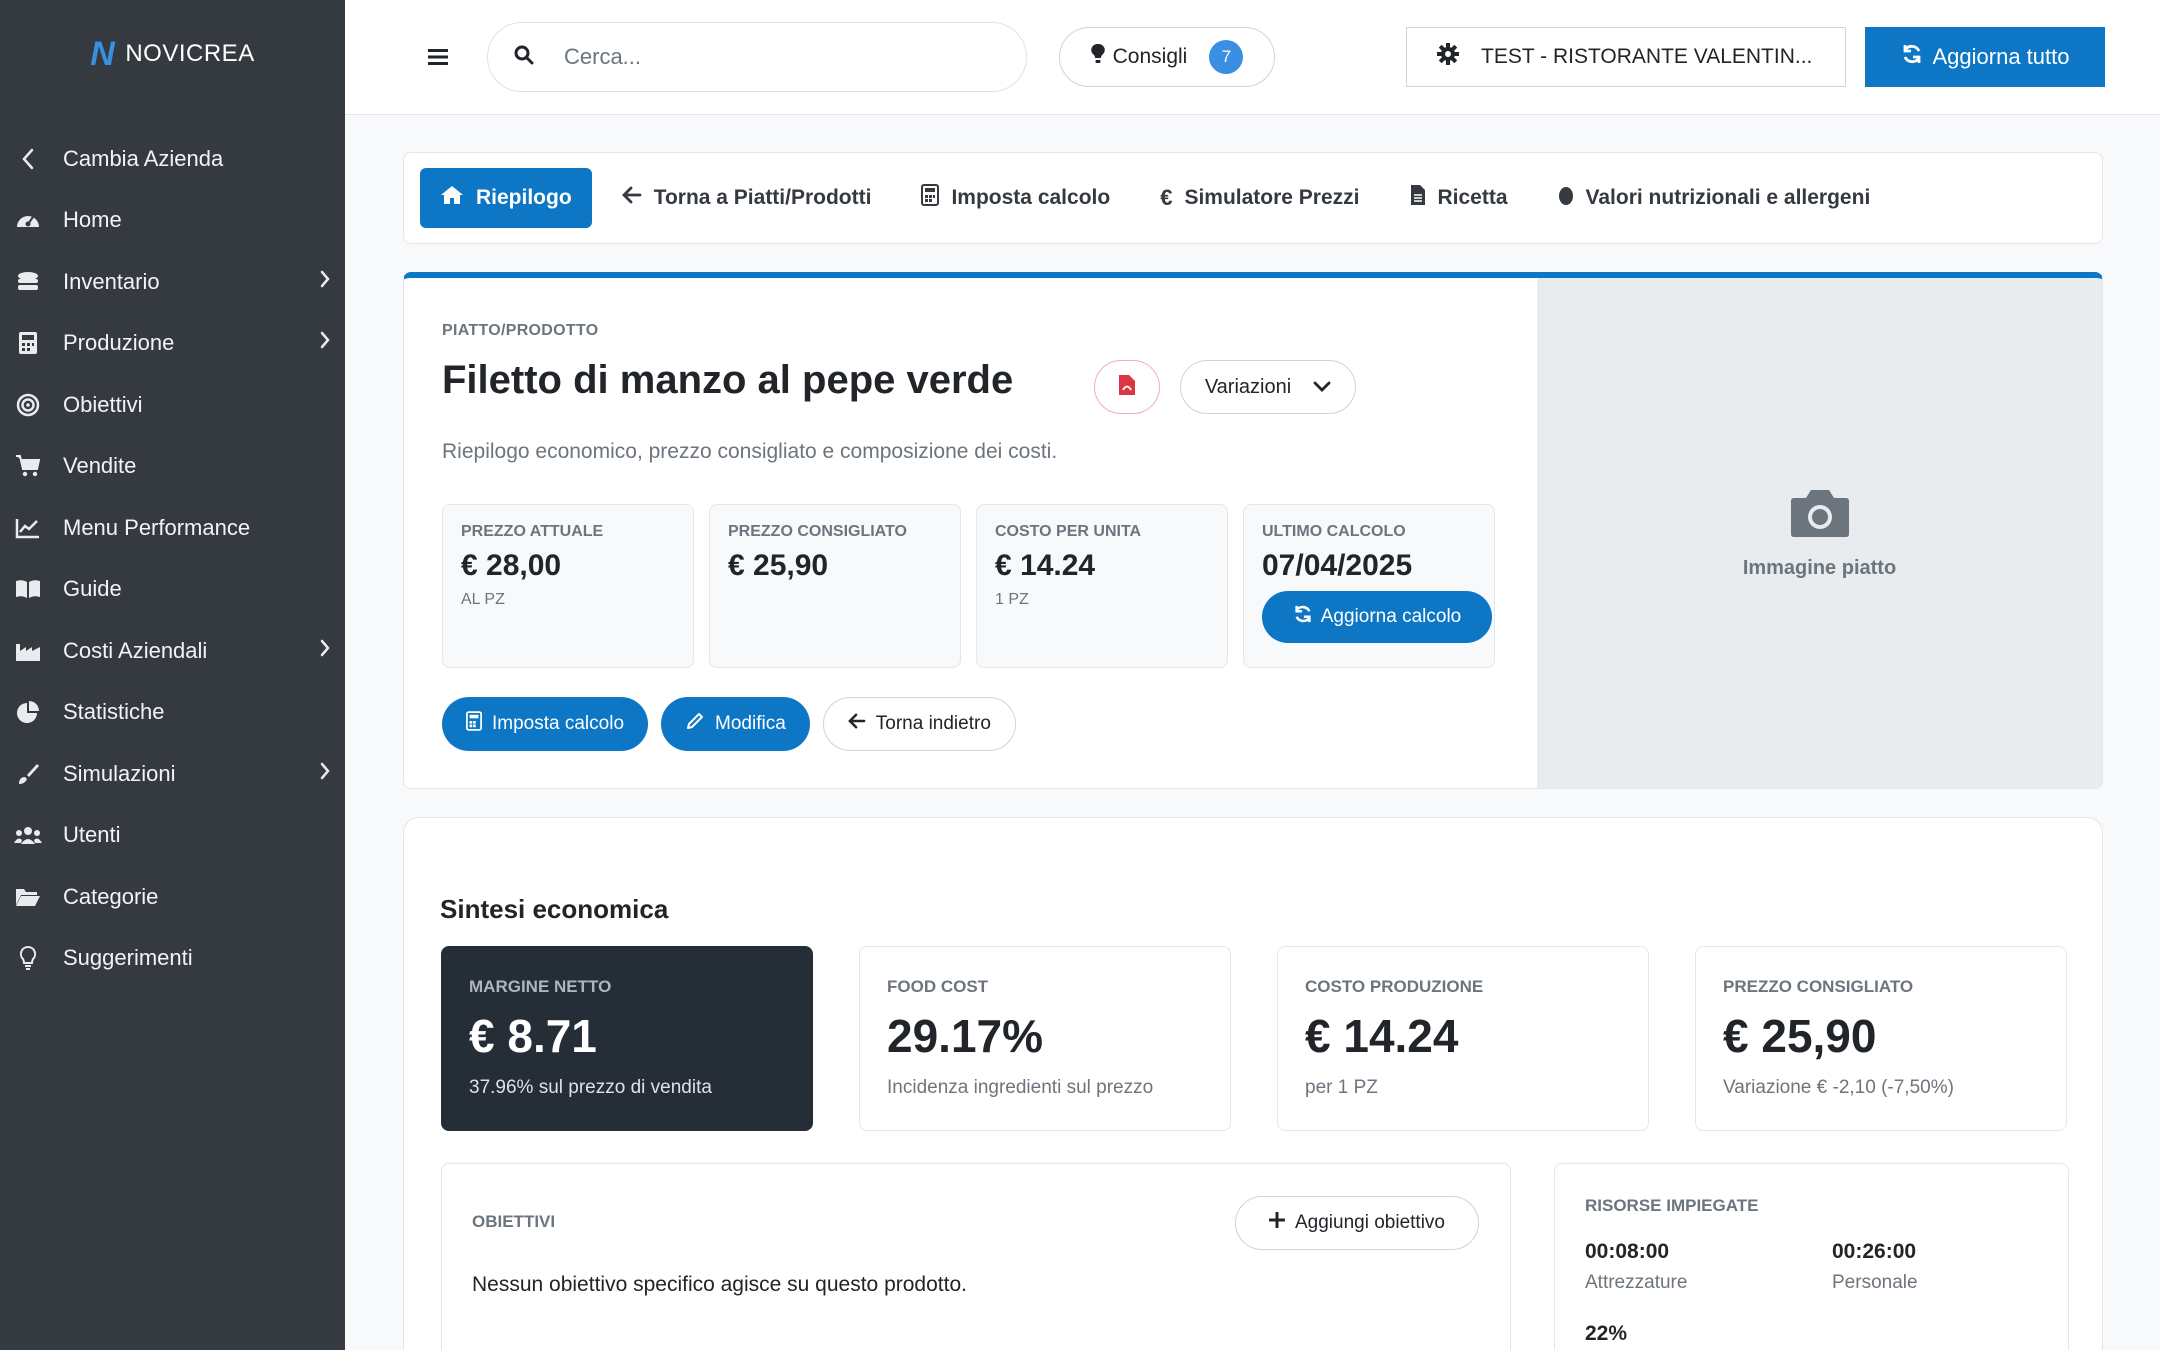 This screenshot has height=1350, width=2160. Describe the element at coordinates (28, 528) in the screenshot. I see `line-chart-icon` at that location.